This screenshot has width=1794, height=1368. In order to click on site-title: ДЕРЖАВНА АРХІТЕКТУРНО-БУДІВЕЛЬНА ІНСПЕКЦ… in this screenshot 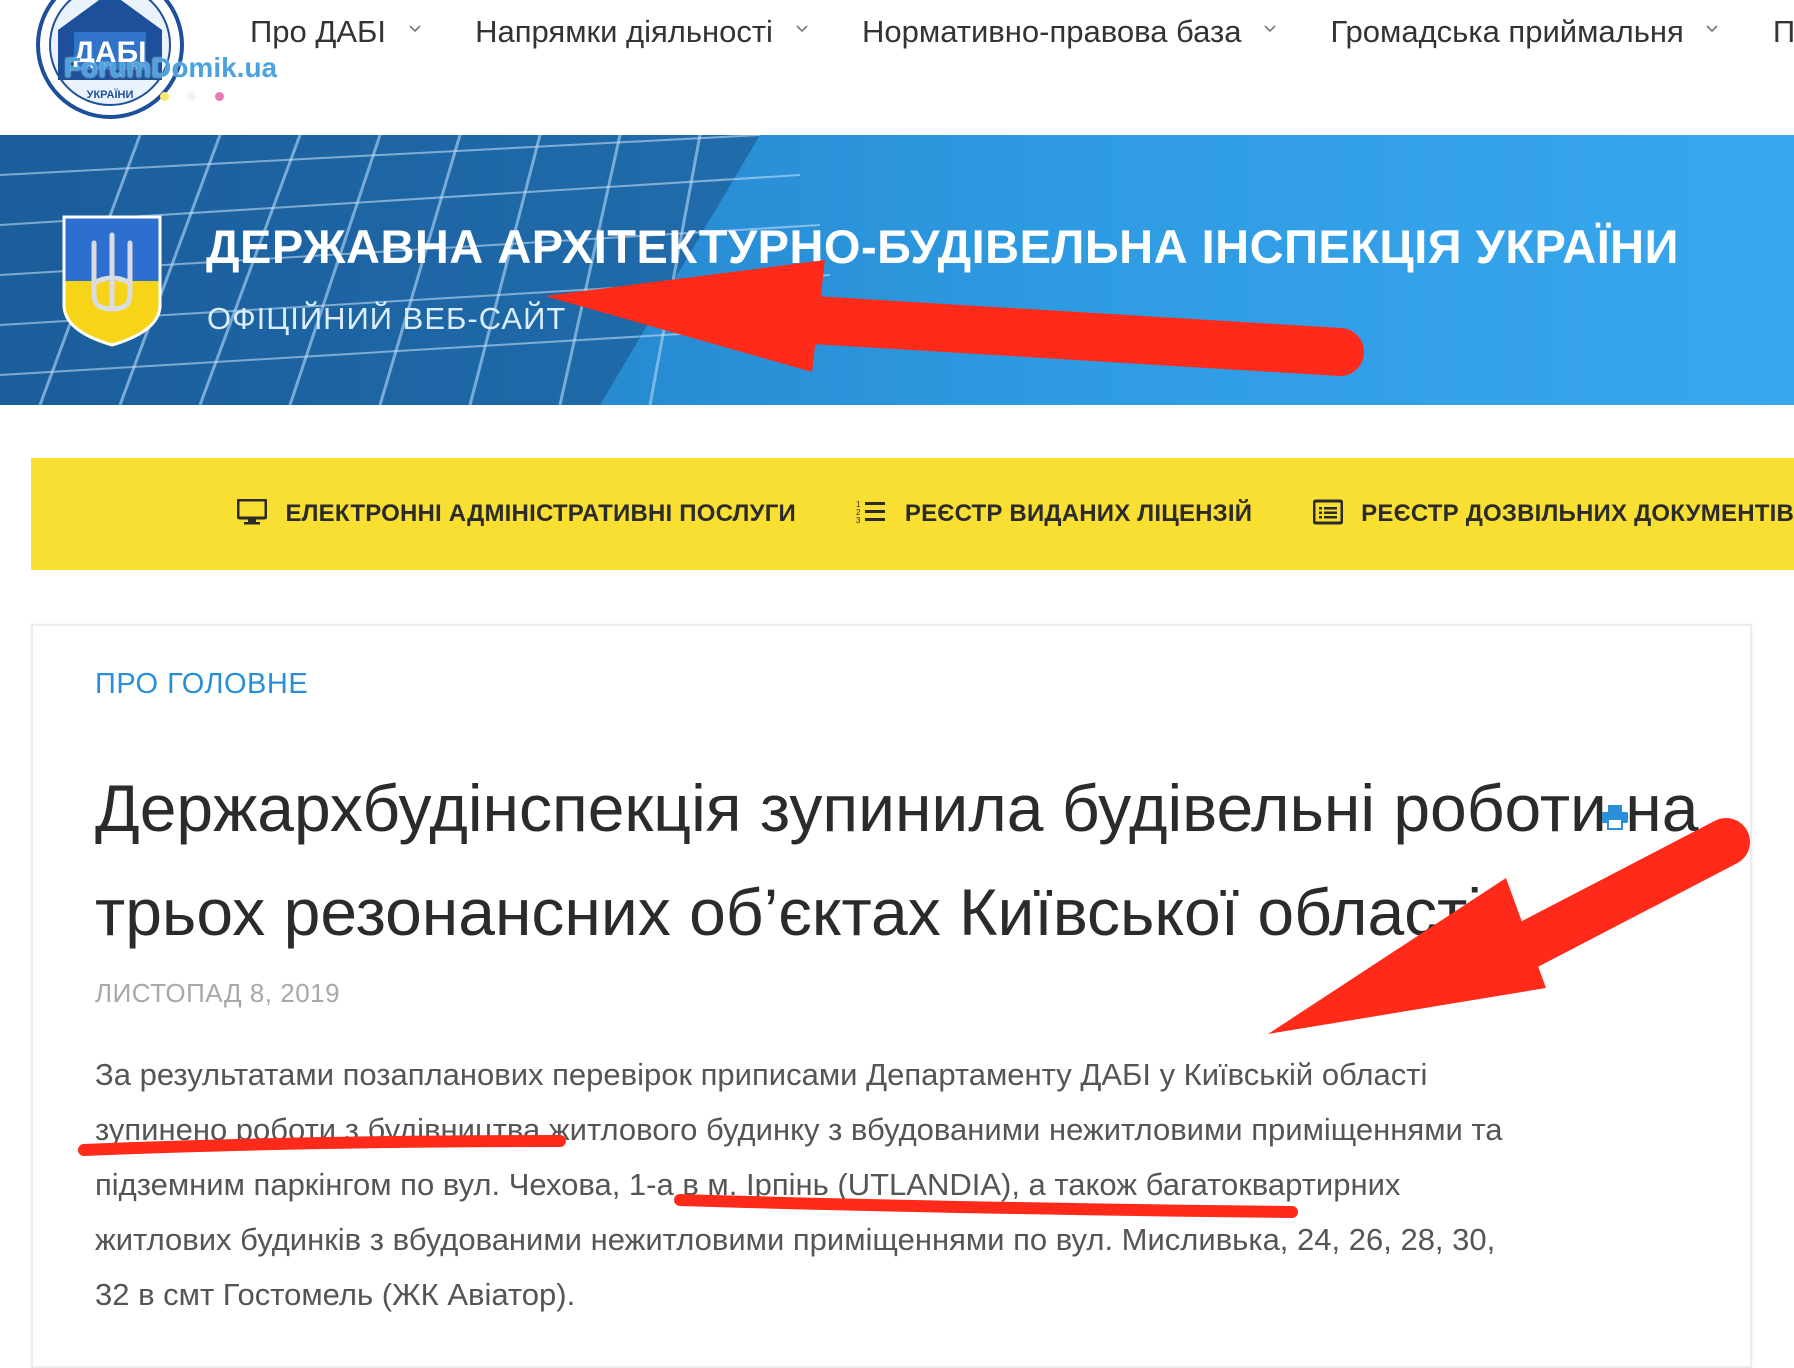, I will do `click(942, 246)`.